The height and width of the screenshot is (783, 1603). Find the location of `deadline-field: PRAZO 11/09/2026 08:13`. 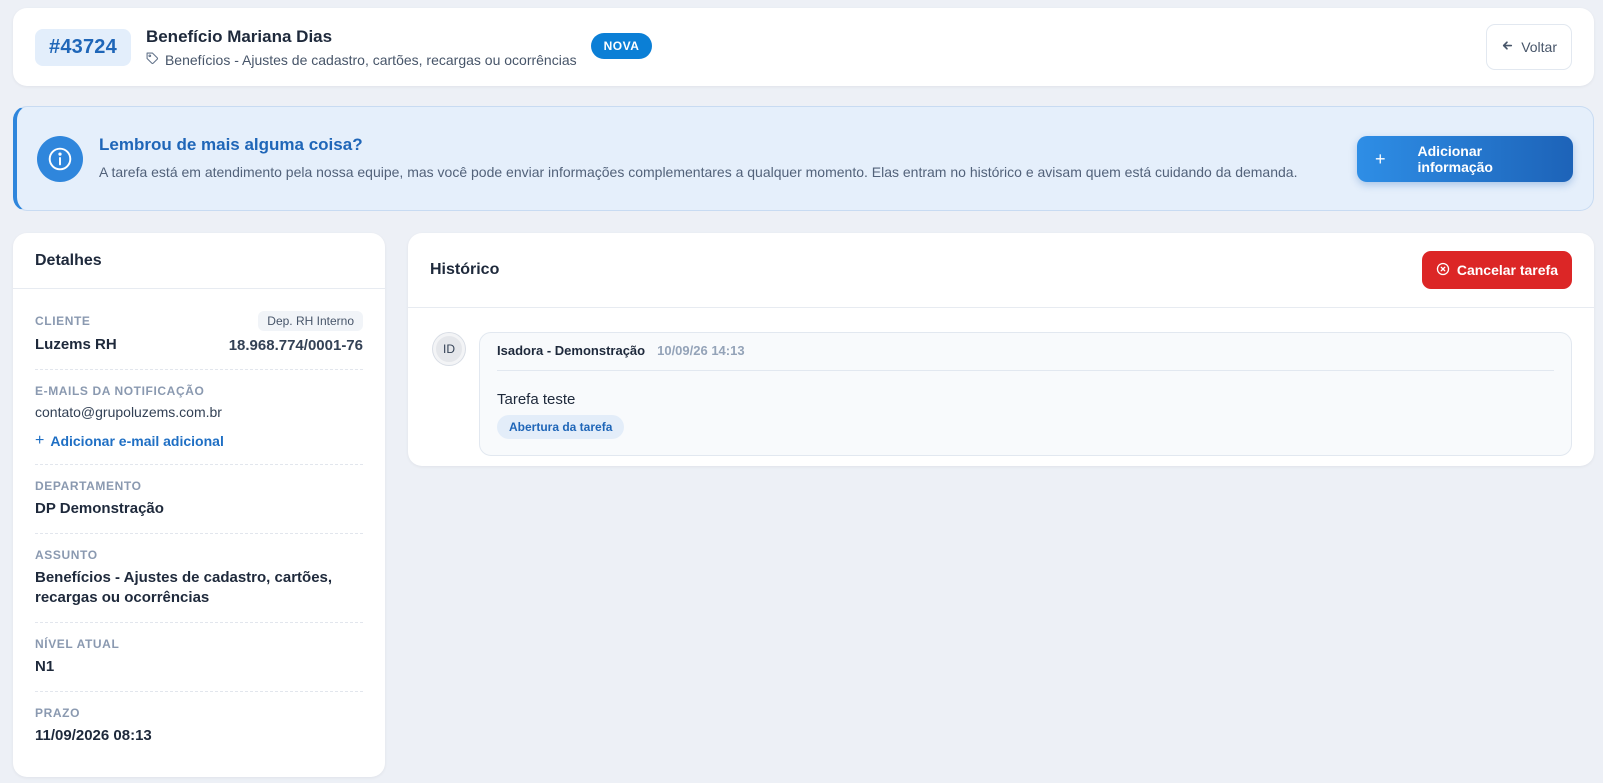

deadline-field: PRAZO 11/09/2026 08:13 is located at coordinates (199, 726).